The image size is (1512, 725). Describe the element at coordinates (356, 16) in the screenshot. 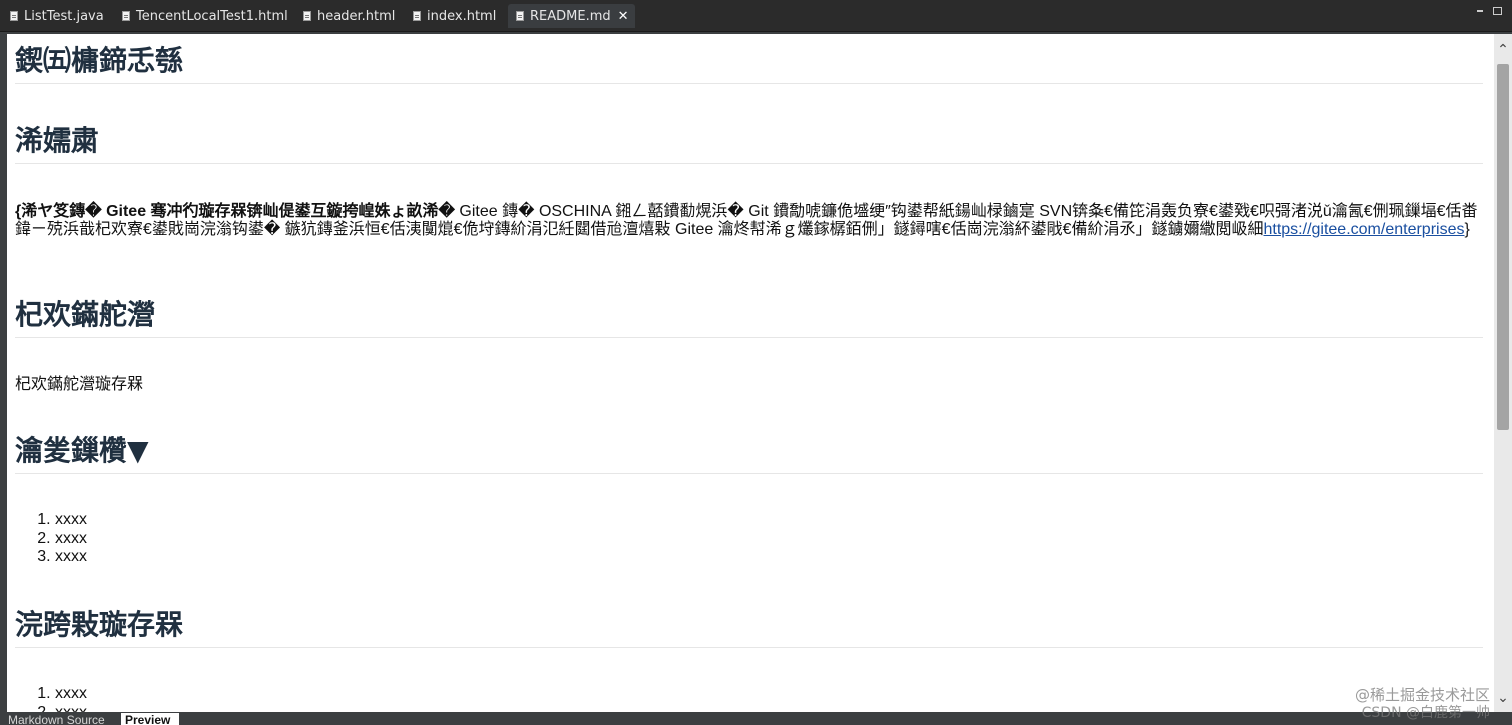

I see `tab-label: header.html` at that location.